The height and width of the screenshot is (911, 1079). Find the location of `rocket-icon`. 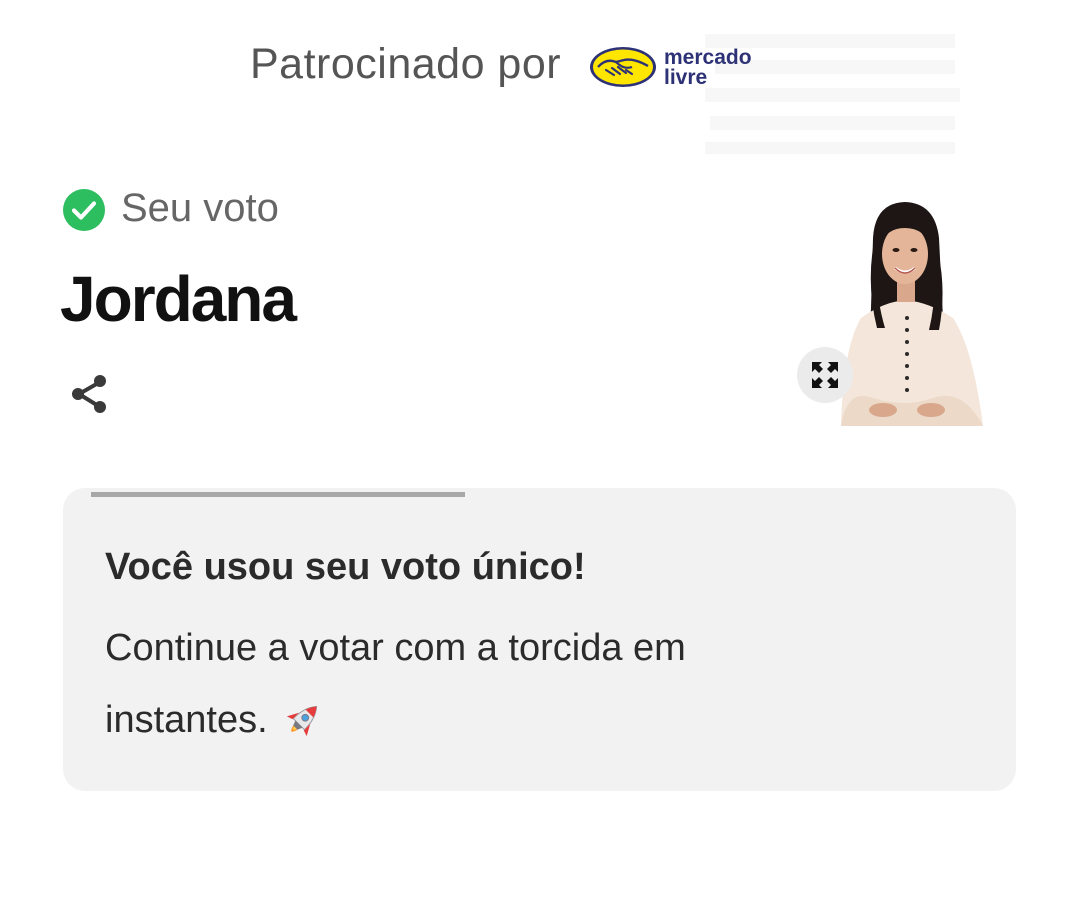

rocket-icon is located at coordinates (301, 721).